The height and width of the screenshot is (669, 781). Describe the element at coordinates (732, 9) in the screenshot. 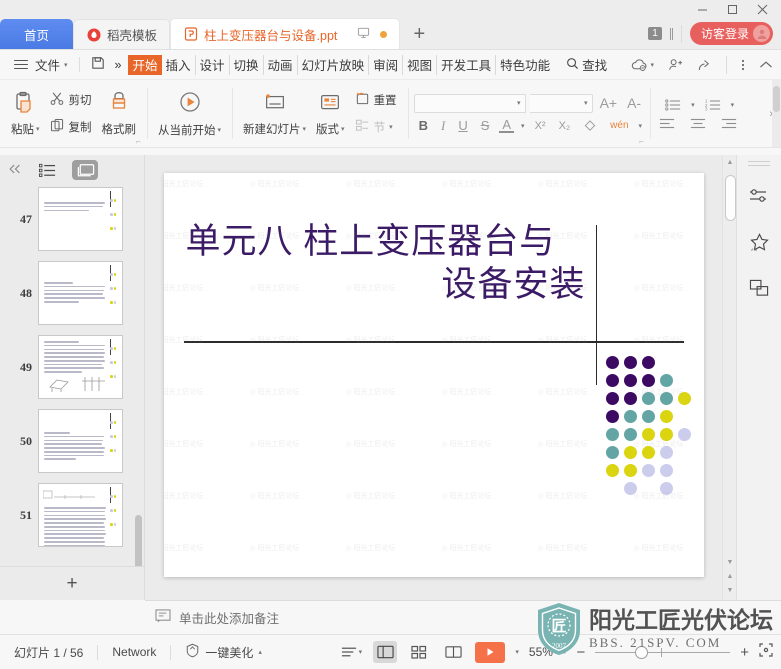

I see `maximize-icon` at that location.